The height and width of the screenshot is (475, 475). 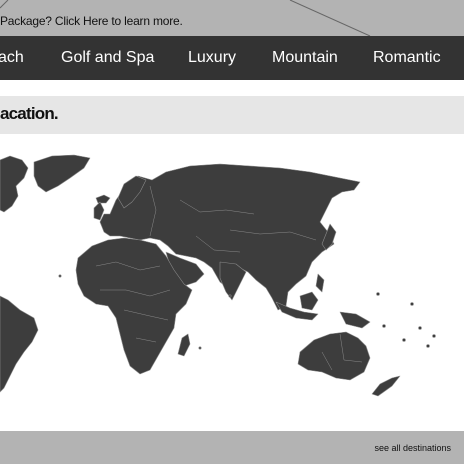 I want to click on section-heading: acation., so click(x=29, y=113).